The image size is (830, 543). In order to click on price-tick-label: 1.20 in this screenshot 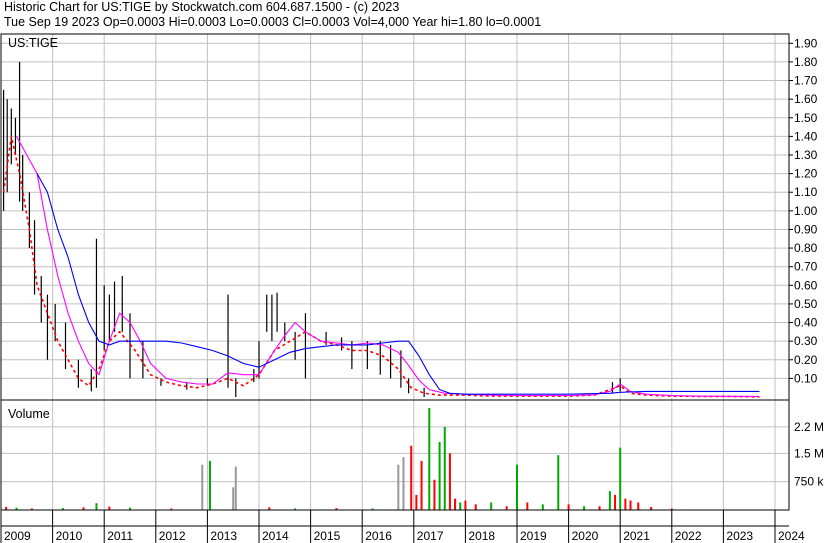, I will do `click(806, 174)`.